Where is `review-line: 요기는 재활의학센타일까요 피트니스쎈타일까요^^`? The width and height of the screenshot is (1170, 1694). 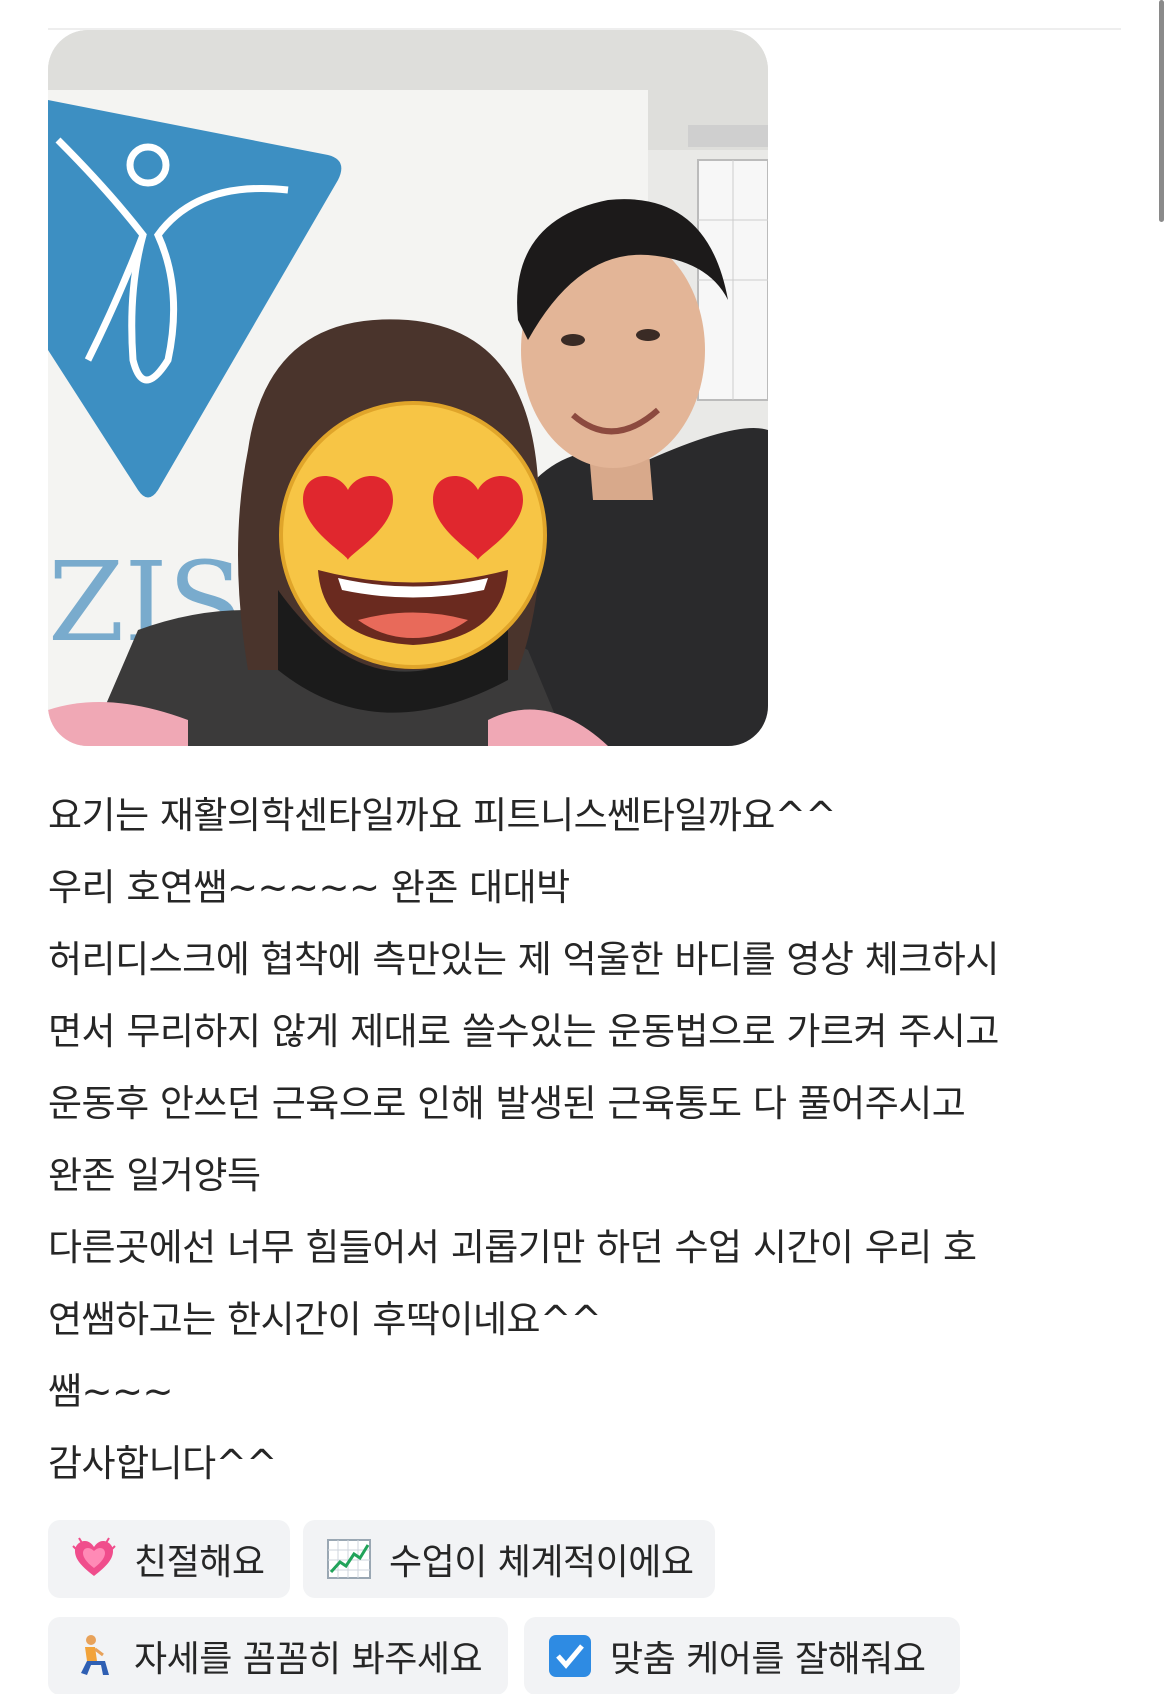
review-line: 요기는 재활의학센타일까요 피트니스쎈타일까요^^ is located at coordinates (442, 815).